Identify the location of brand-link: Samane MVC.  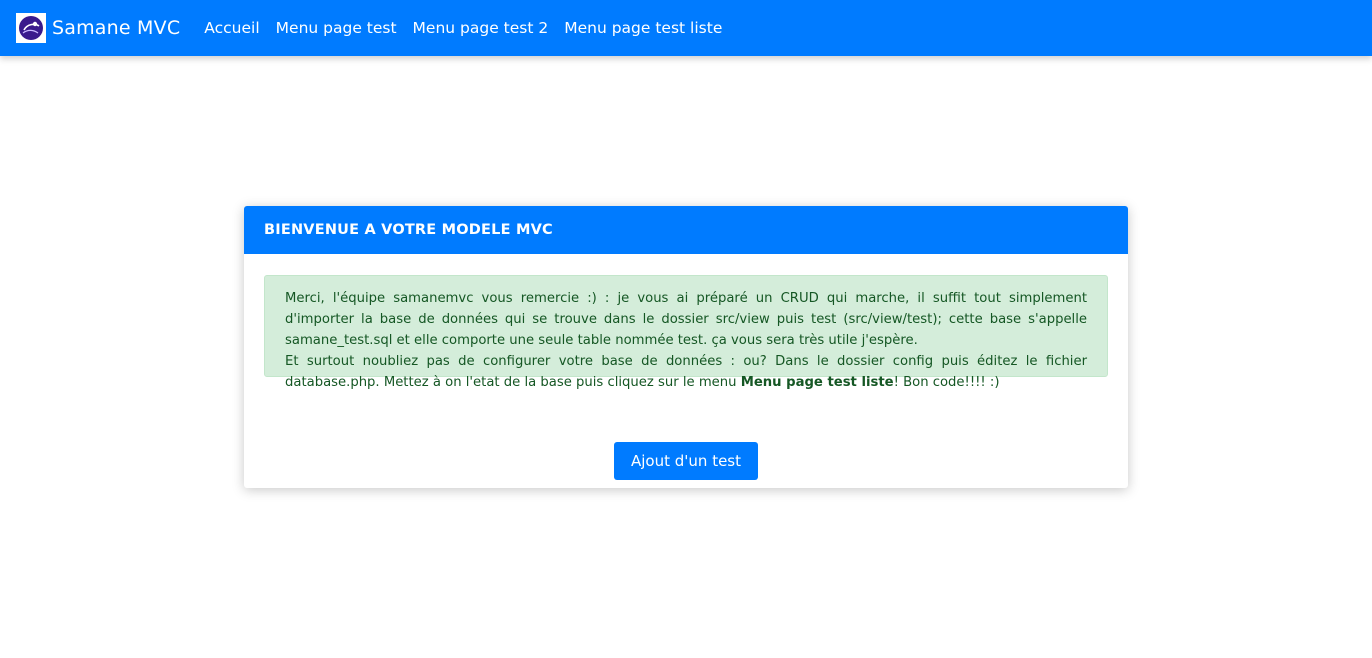
(98, 28).